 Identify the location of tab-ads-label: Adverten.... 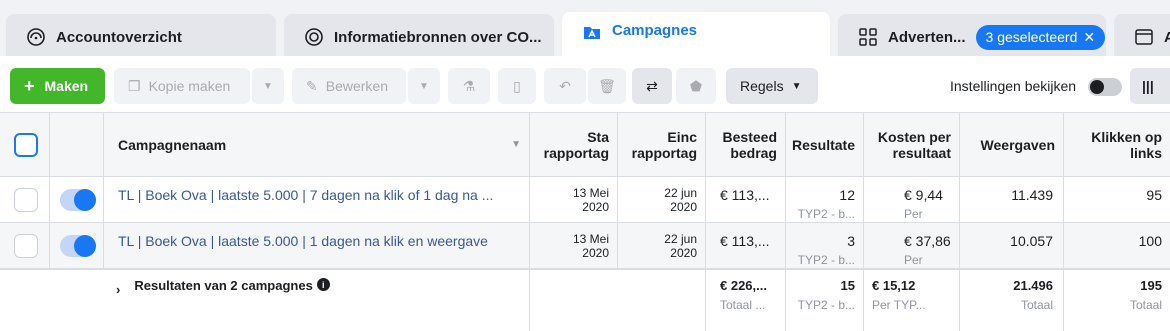
(927, 37).